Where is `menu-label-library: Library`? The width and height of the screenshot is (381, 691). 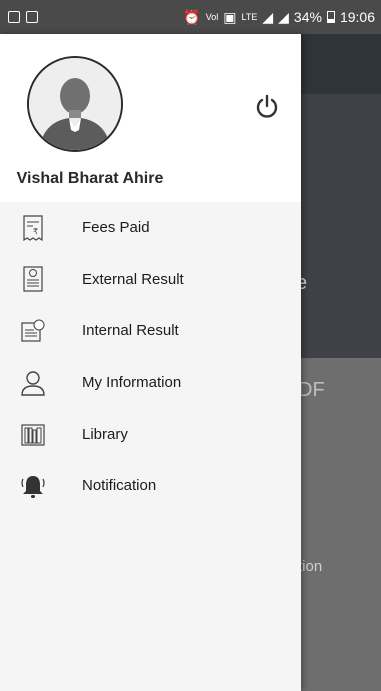 menu-label-library: Library is located at coordinates (105, 434).